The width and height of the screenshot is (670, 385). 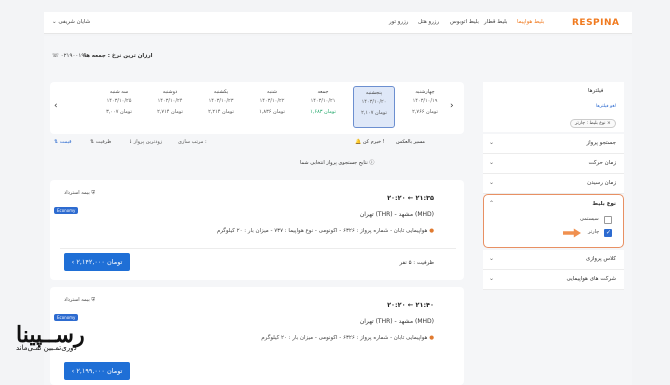 What do you see at coordinates (170, 112) in the screenshot?
I see `date-price: ۲,۷۱۴ تومان` at bounding box center [170, 112].